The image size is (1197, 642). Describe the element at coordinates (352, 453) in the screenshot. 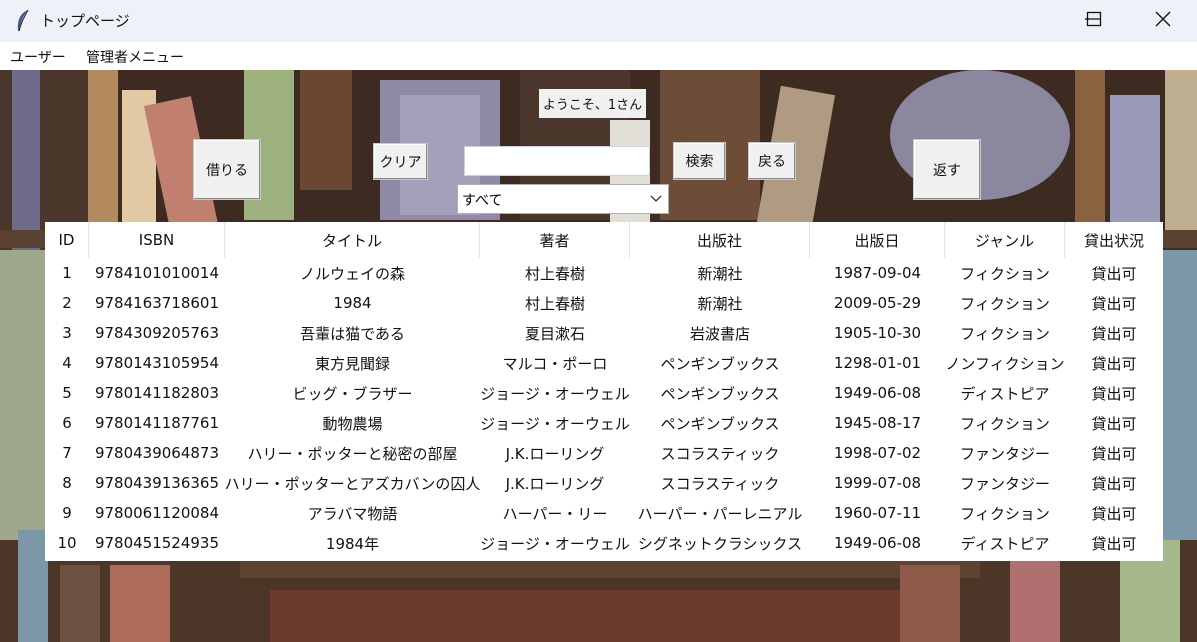

I see `table-cell: ハリー・ポッターと秘密の部屋` at that location.